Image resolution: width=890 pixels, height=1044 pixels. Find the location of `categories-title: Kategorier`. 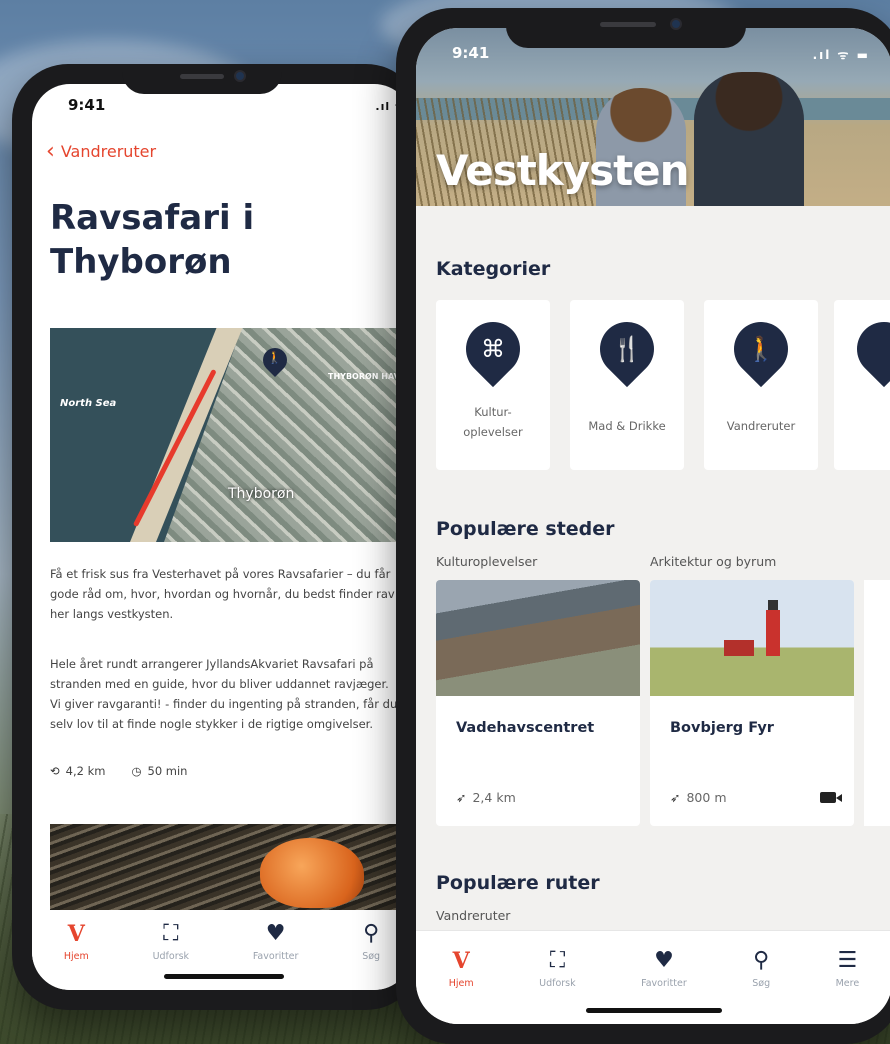

categories-title: Kategorier is located at coordinates (493, 269).